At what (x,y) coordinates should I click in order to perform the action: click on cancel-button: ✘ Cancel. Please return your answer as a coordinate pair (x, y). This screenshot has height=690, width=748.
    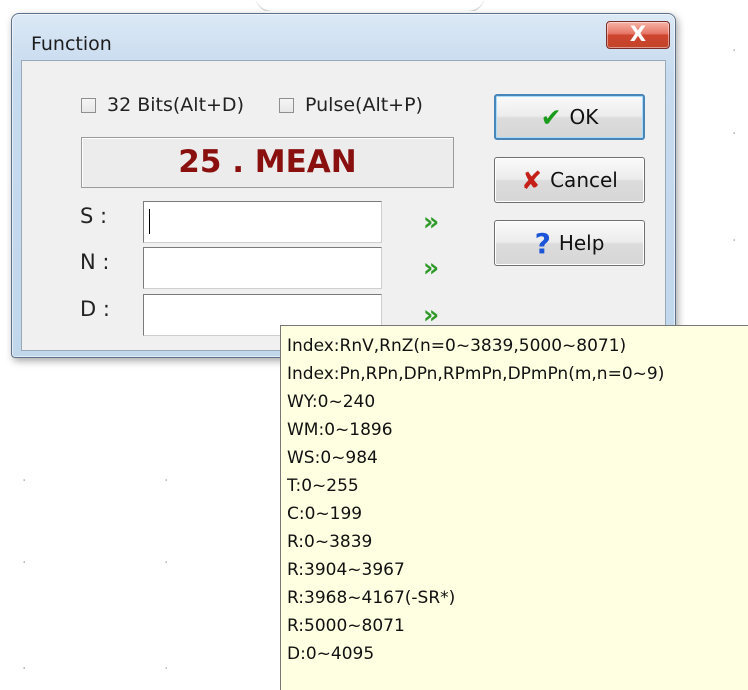
    Looking at the image, I should click on (569, 180).